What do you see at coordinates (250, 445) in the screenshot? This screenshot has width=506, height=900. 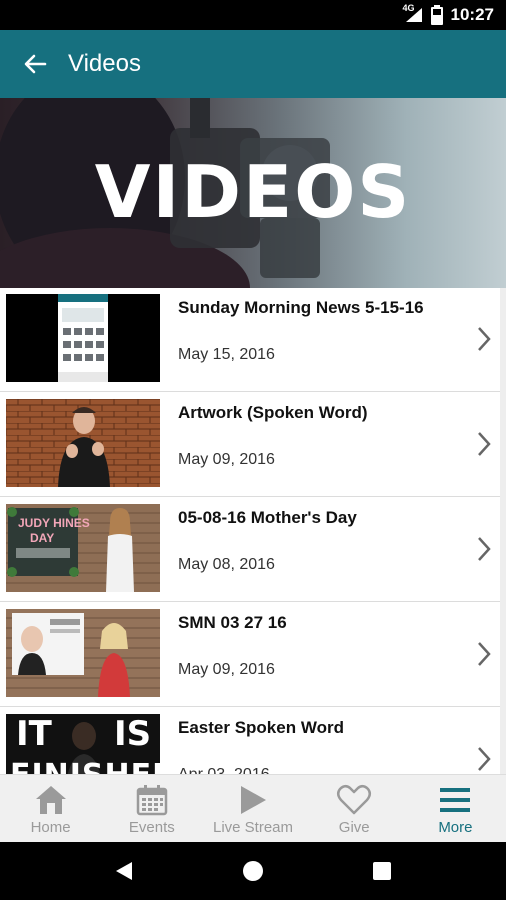 I see `video-item: Artwork (Spoken Word) May 09, 2016` at bounding box center [250, 445].